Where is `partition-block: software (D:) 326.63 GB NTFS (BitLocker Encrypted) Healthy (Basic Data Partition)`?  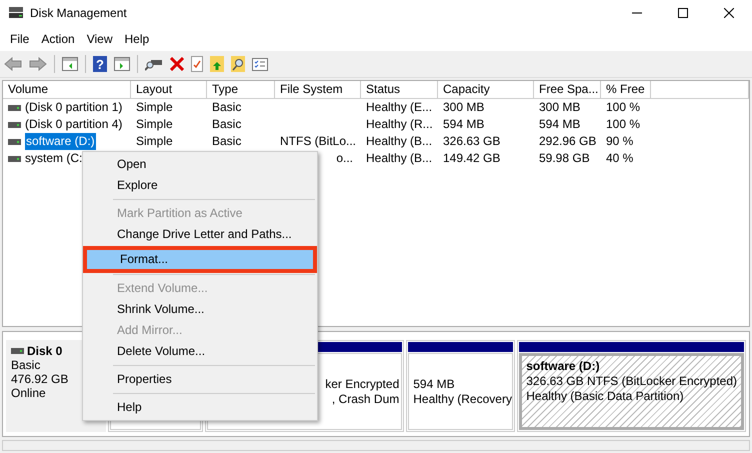
partition-block: software (D:) 326.63 GB NTFS (BitLocker Encrypted) Healthy (Basic Data Partition) is located at coordinates (631, 386).